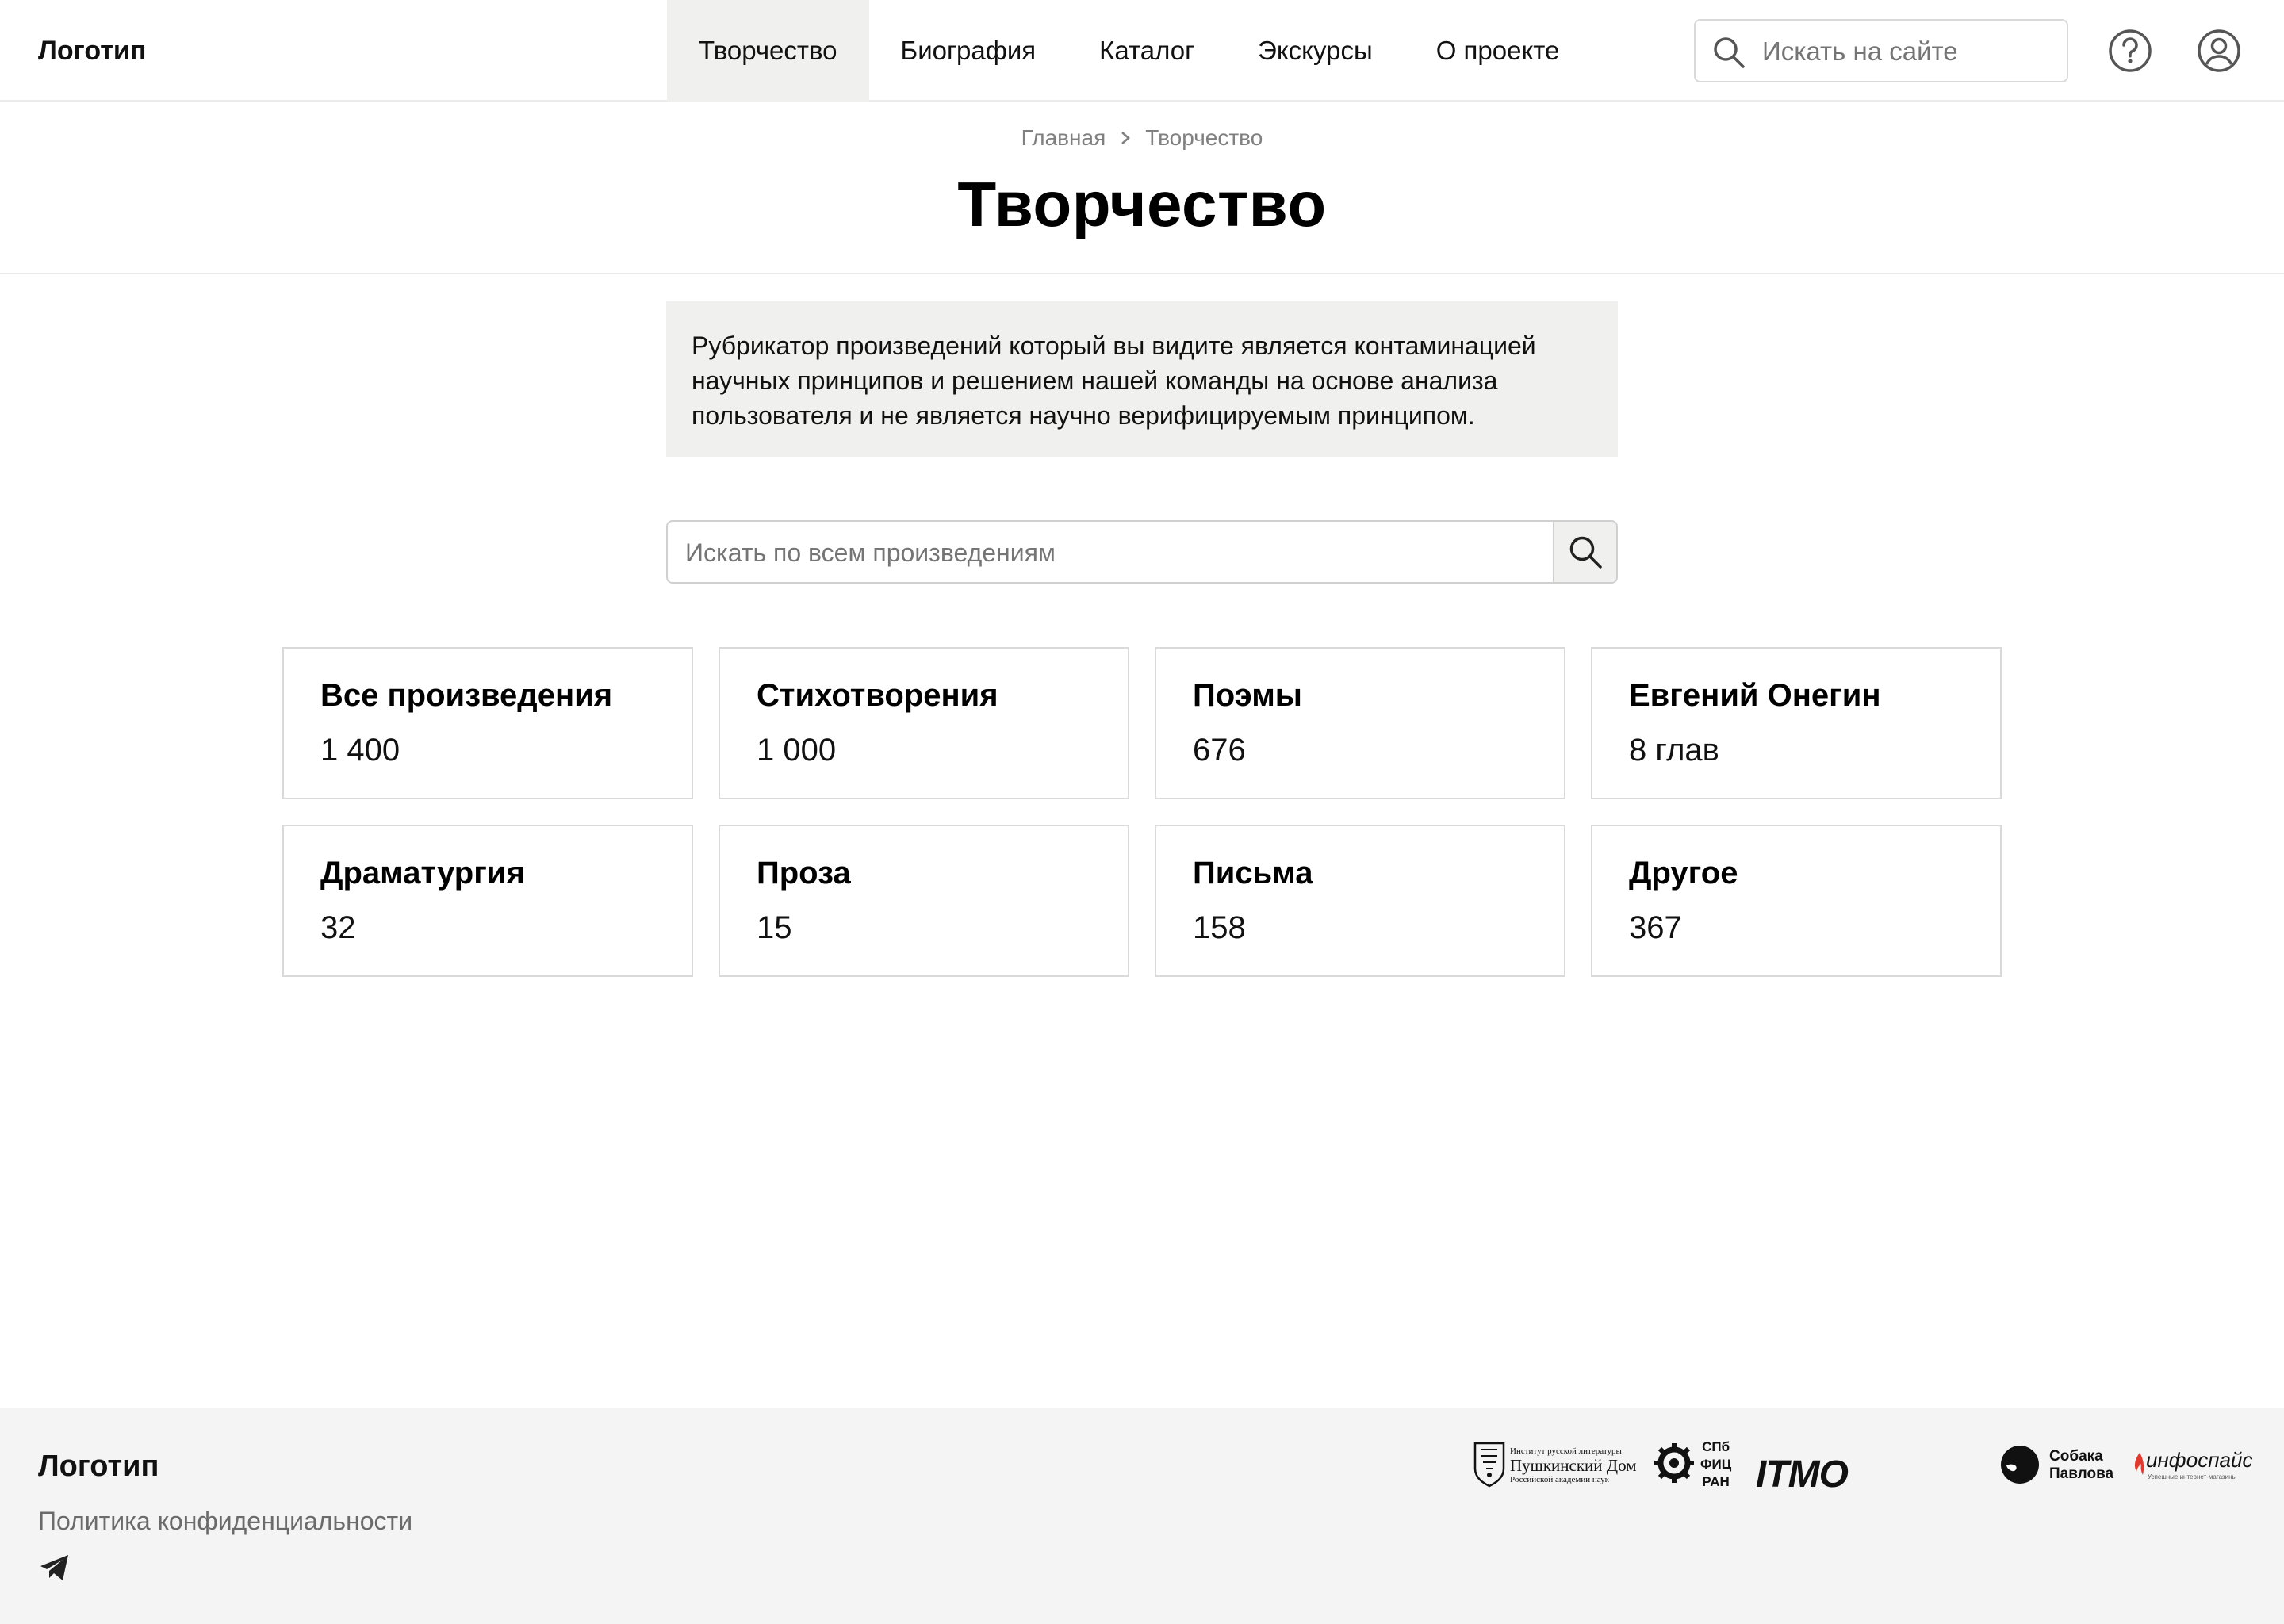 This screenshot has width=2284, height=1624. What do you see at coordinates (1716, 1481) in the screenshot?
I see `ran-line: РАН` at bounding box center [1716, 1481].